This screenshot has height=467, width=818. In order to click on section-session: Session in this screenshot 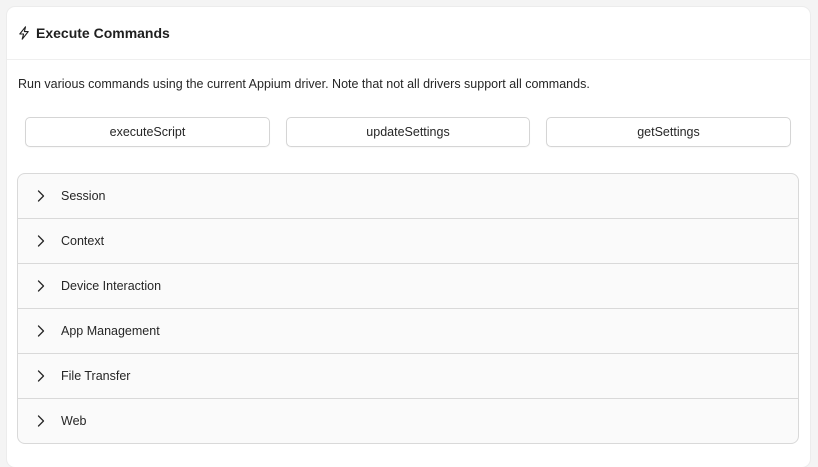, I will do `click(408, 196)`.